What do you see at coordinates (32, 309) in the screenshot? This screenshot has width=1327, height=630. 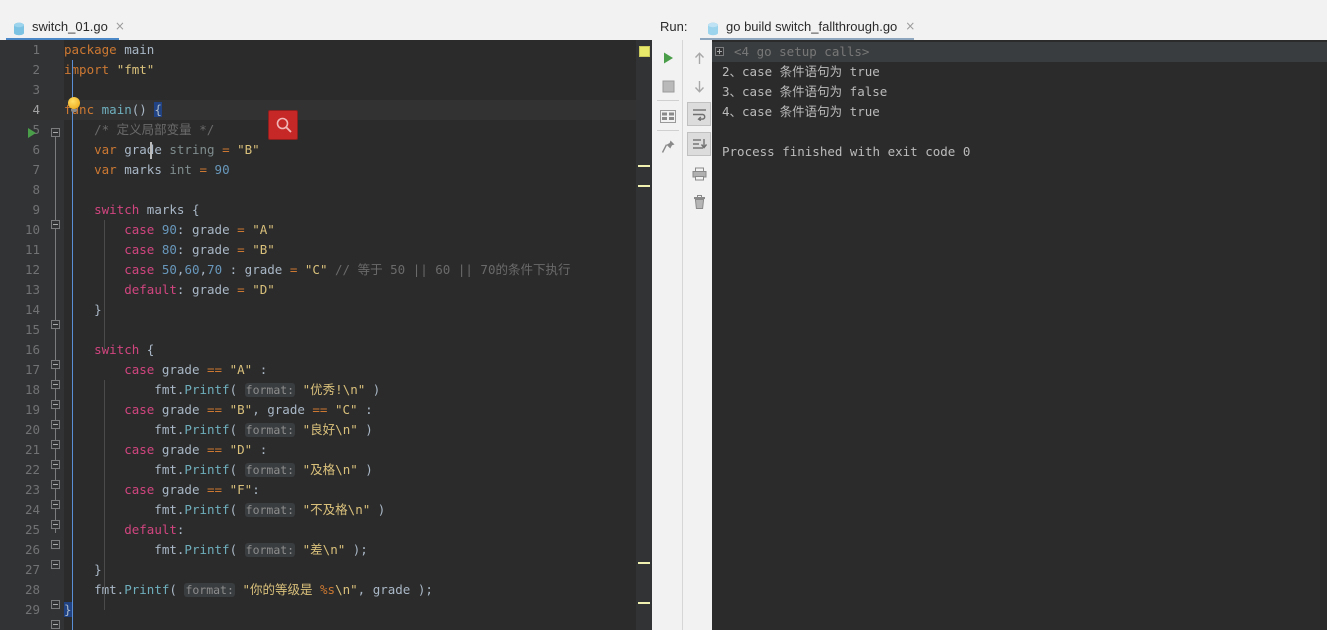 I see `line-number: 14` at bounding box center [32, 309].